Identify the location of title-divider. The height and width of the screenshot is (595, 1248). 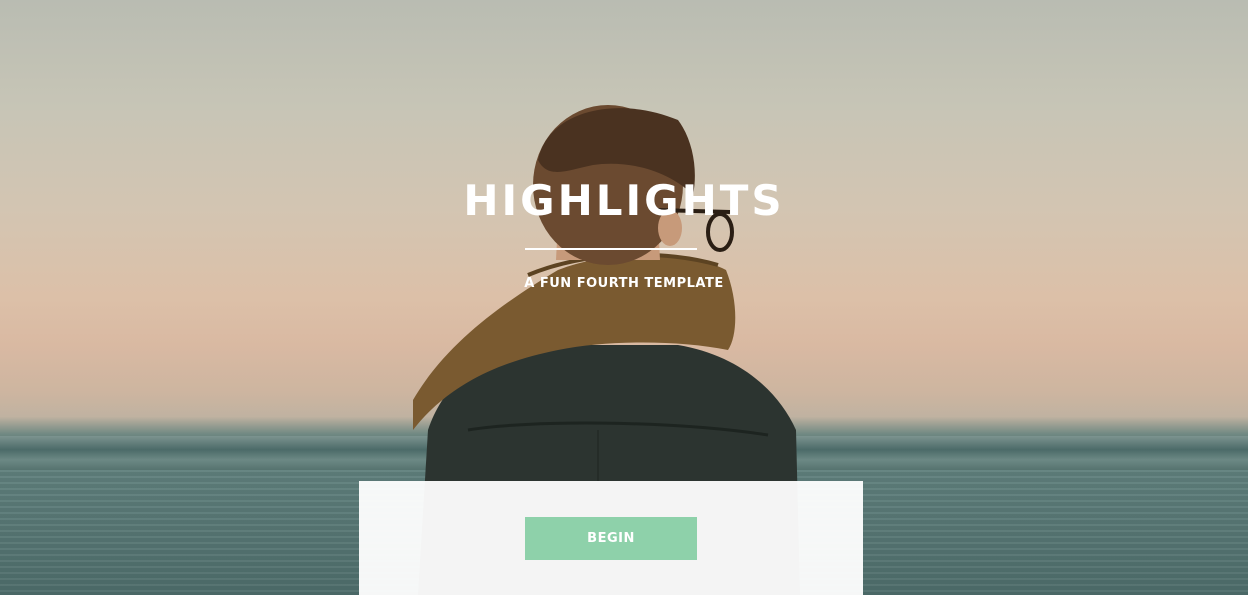
(611, 249).